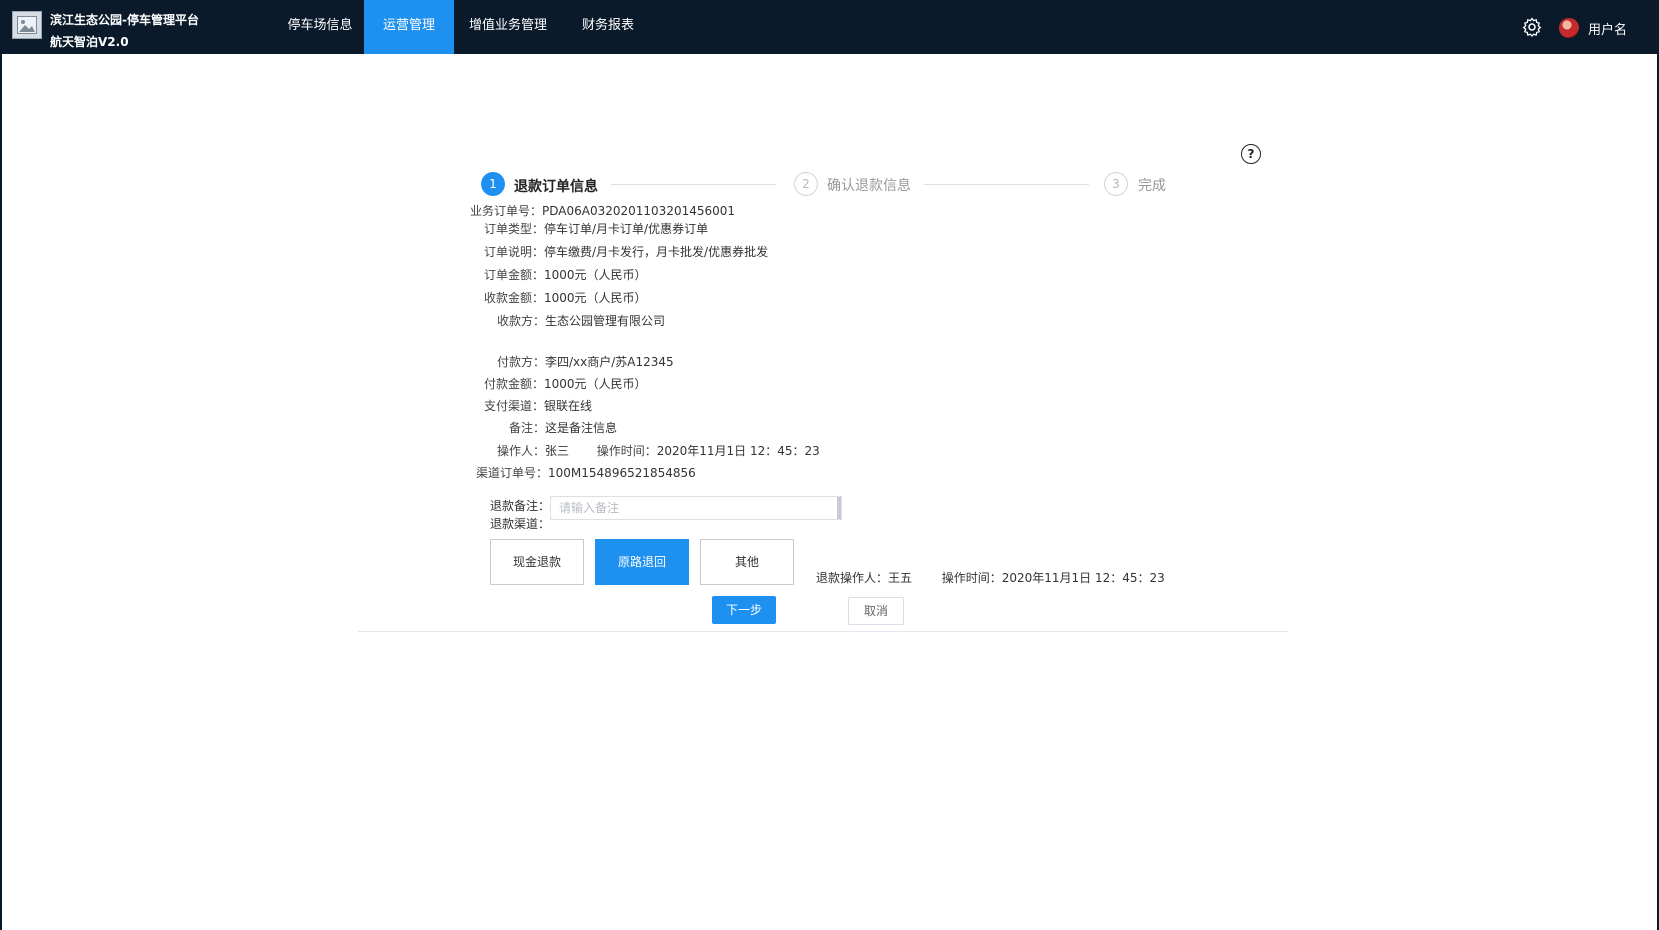  Describe the element at coordinates (493, 184) in the screenshot. I see `step-1-number: 1` at that location.